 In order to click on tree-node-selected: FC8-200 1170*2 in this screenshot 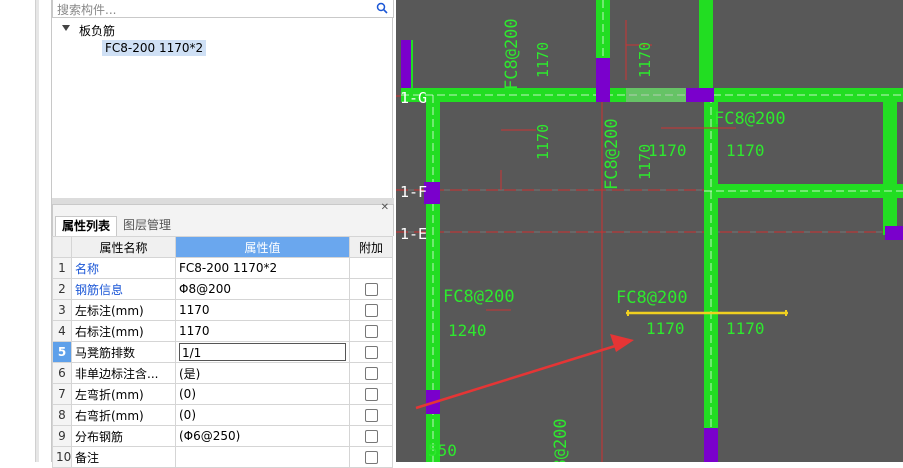, I will do `click(154, 48)`.